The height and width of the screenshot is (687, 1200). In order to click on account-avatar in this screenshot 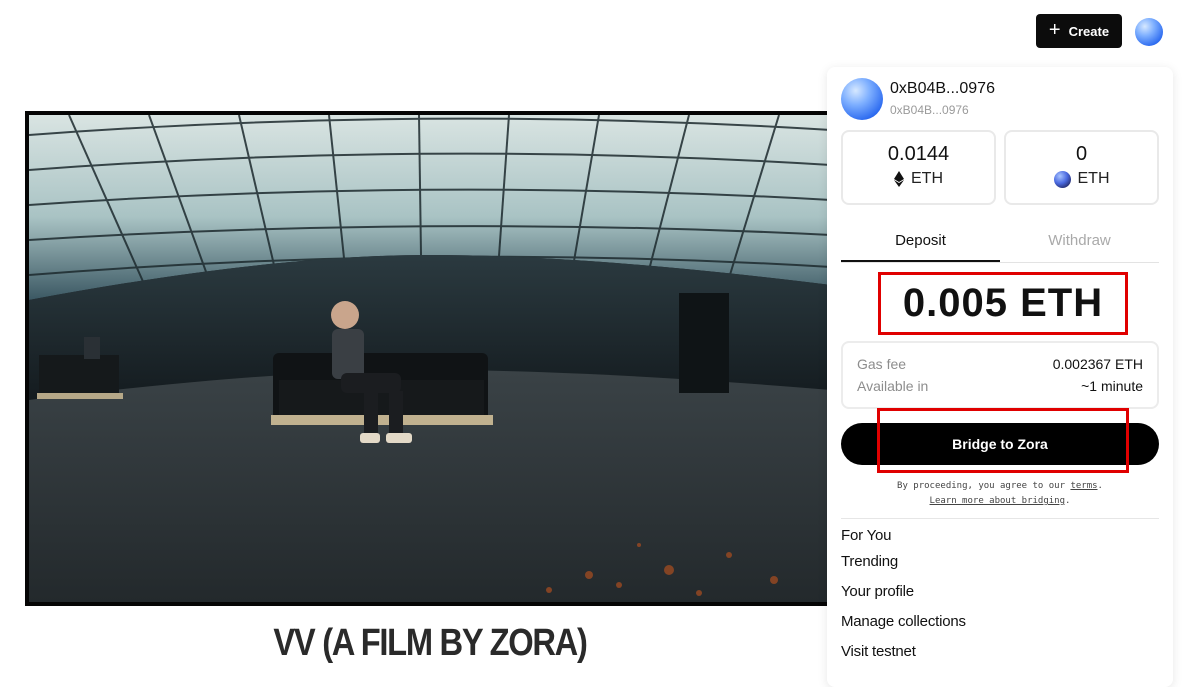, I will do `click(862, 99)`.